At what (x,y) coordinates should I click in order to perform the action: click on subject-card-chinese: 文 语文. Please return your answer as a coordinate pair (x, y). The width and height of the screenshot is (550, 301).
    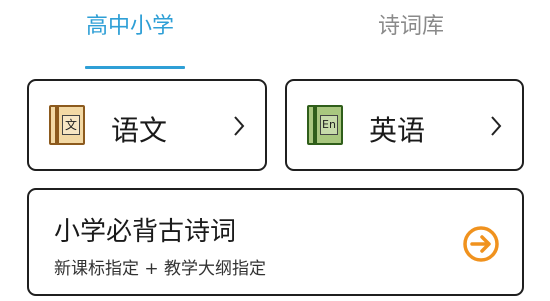
    Looking at the image, I should click on (147, 125).